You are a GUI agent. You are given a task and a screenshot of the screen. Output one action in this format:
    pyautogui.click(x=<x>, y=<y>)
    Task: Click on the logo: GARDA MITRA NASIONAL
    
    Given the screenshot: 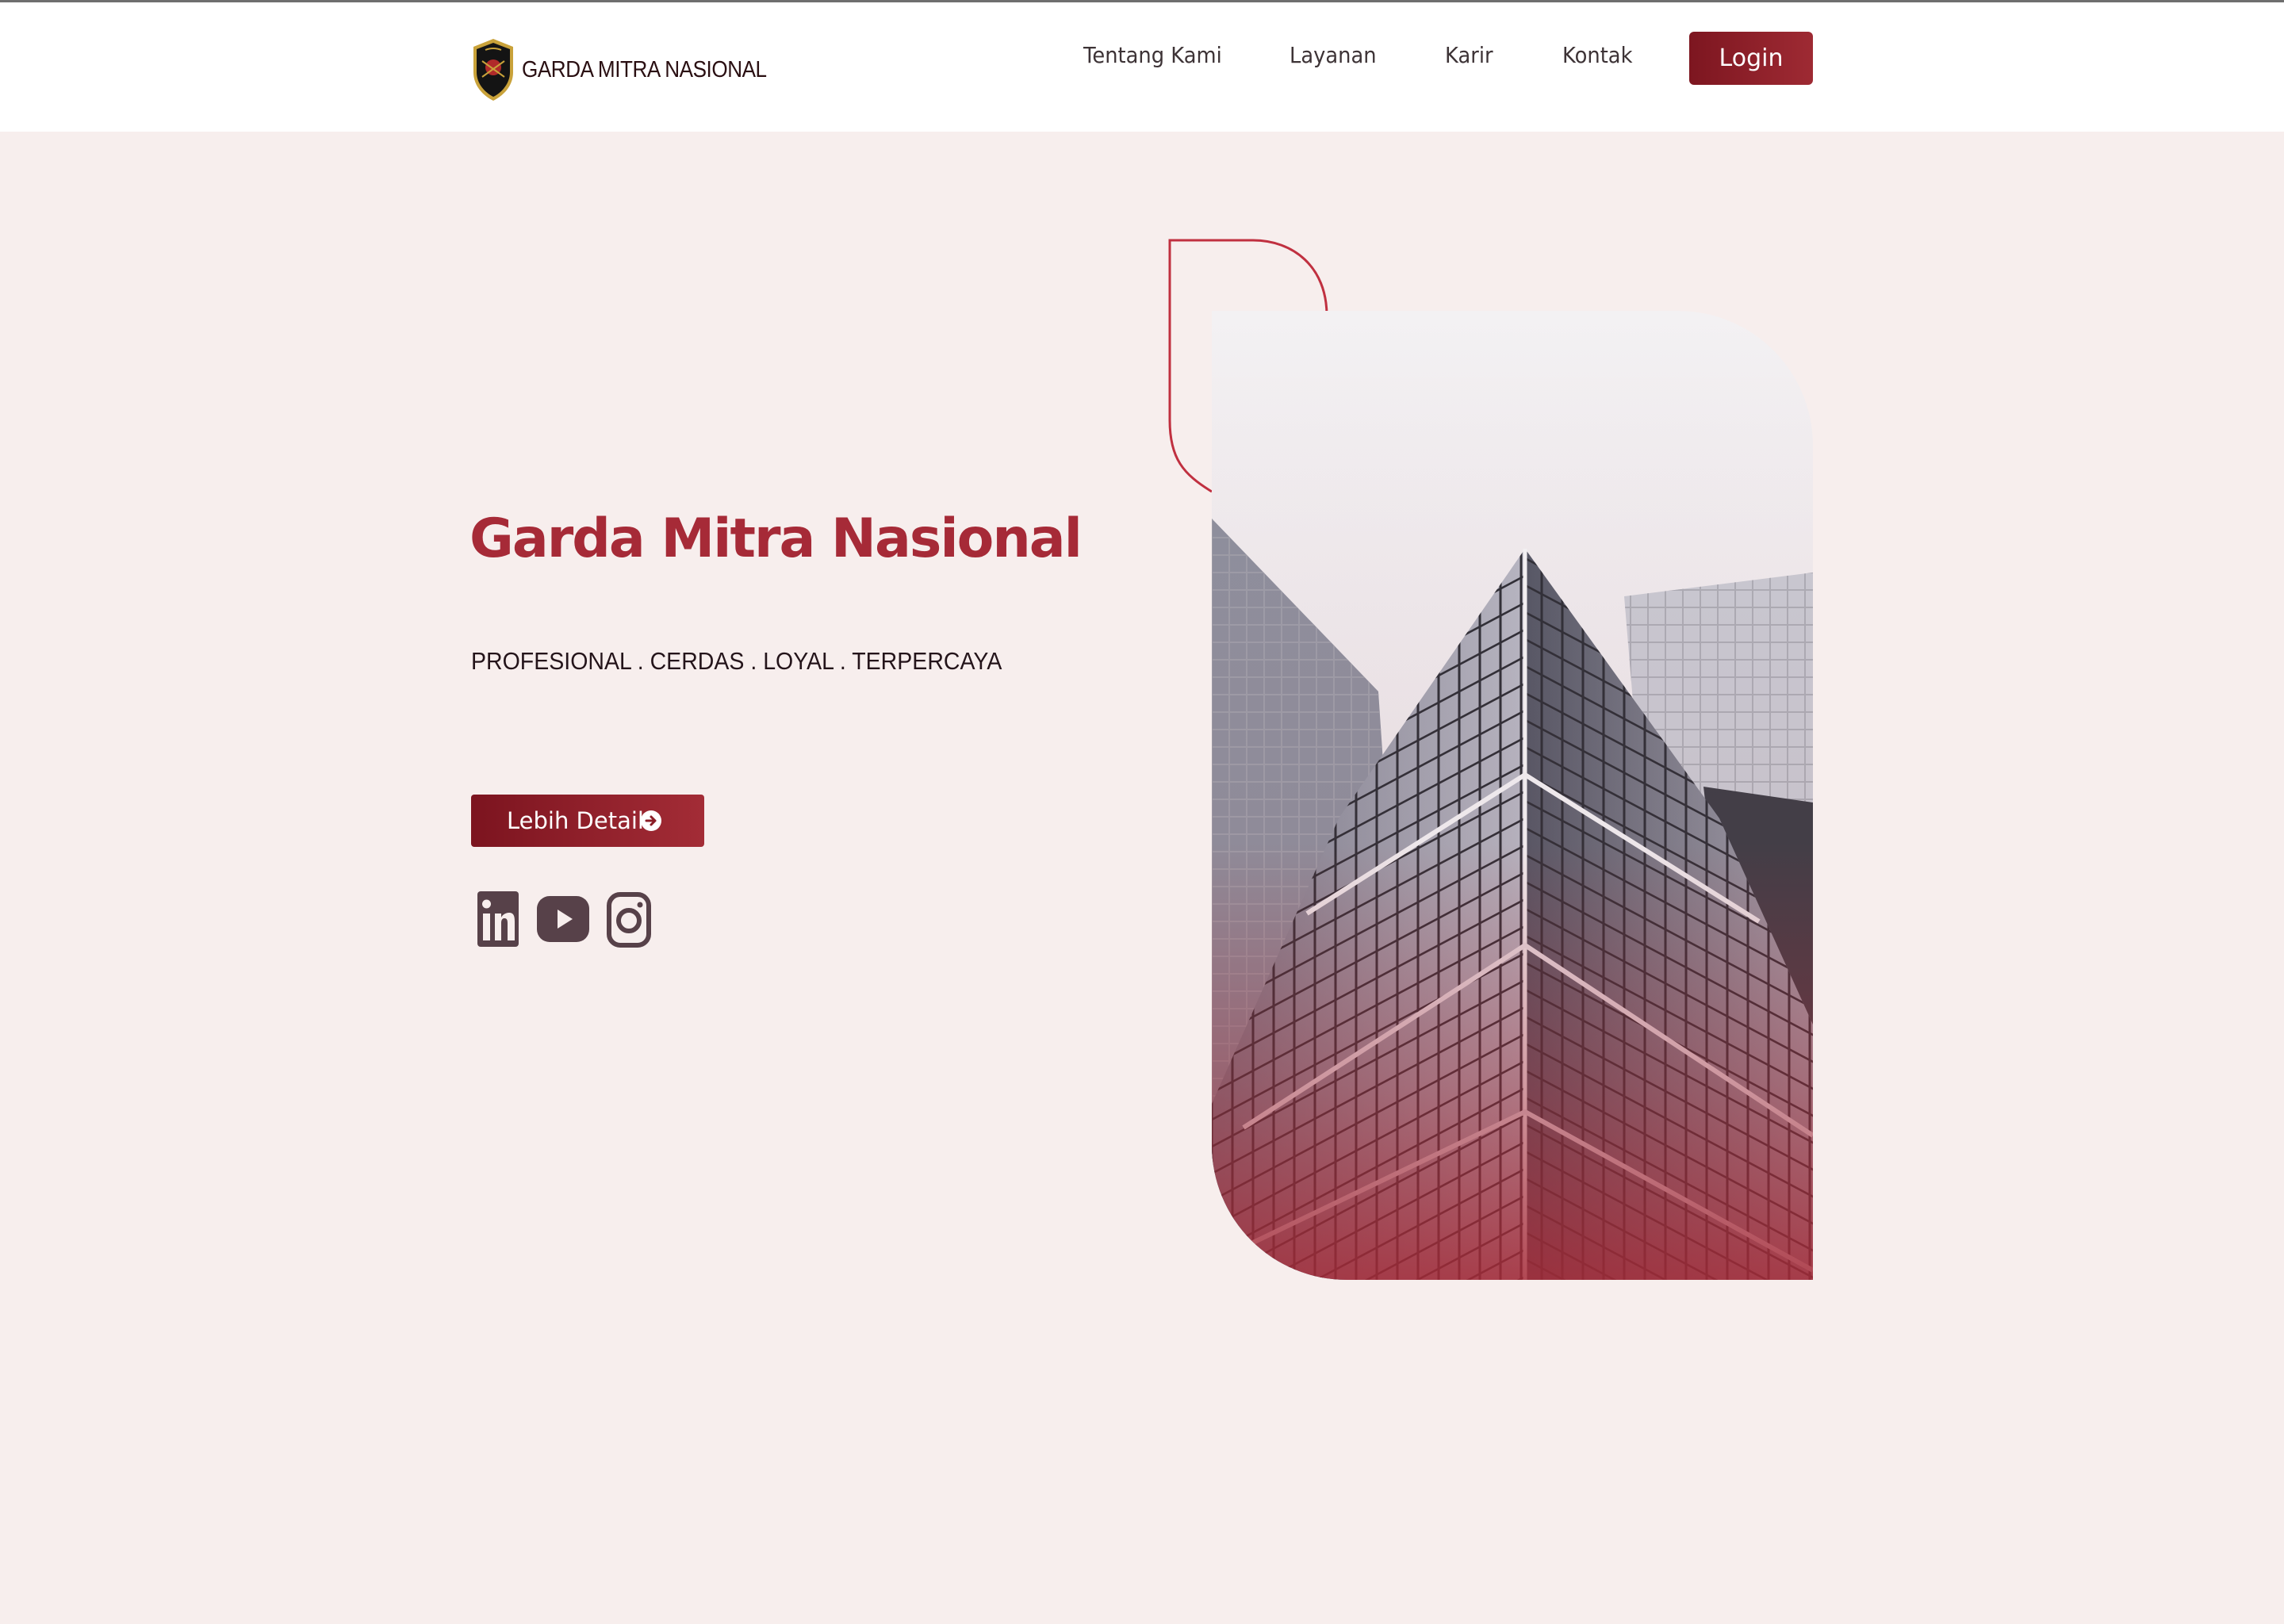 What is the action you would take?
    pyautogui.click(x=632, y=69)
    